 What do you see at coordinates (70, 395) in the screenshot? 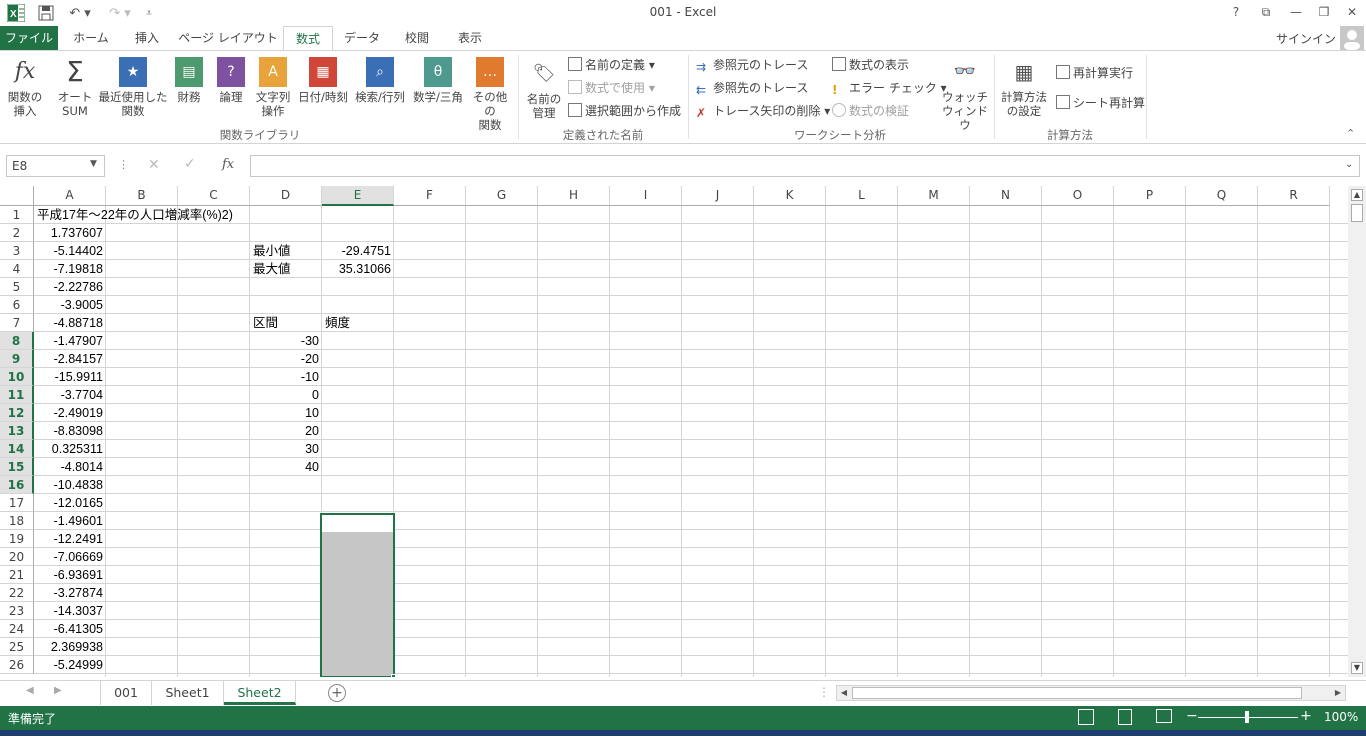
I see `cell-A11: -3.7704` at bounding box center [70, 395].